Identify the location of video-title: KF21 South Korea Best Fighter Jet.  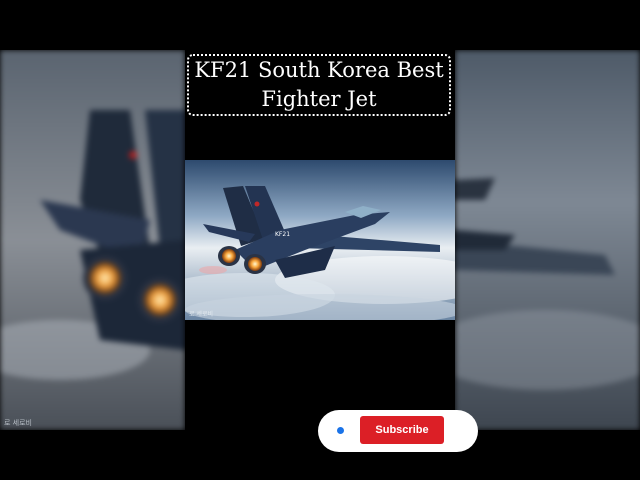
(318, 85).